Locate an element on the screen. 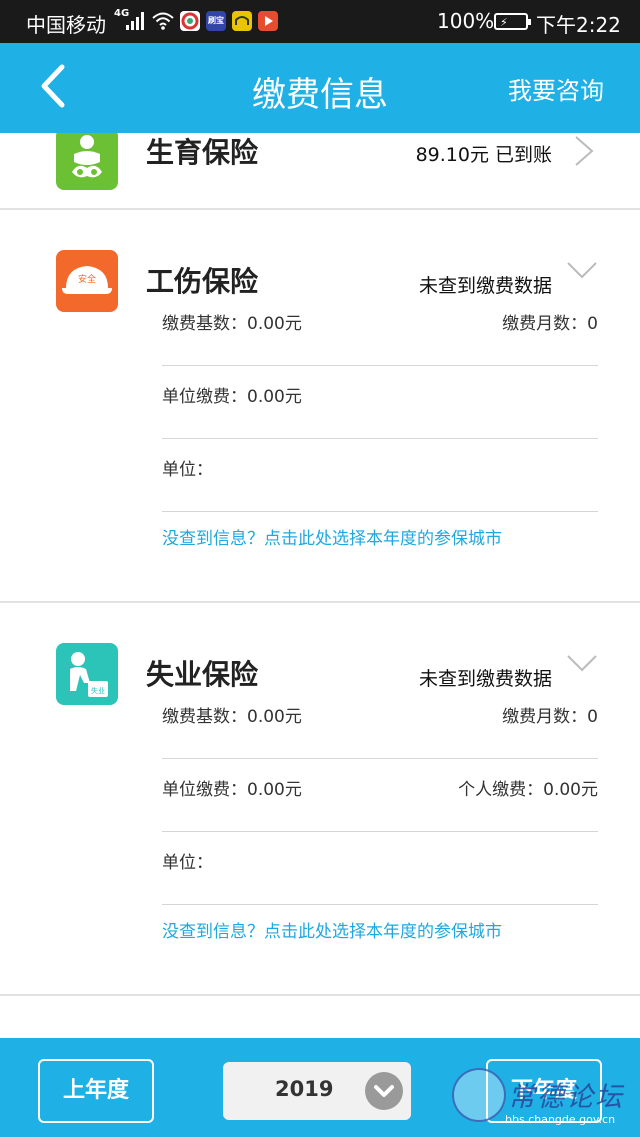 The image size is (640, 1137). personal-payment: 个人缴费：0.00元 is located at coordinates (528, 790).